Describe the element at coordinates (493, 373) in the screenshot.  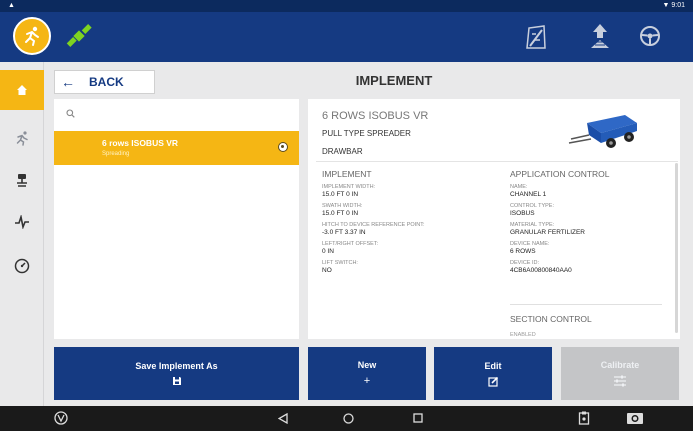
I see `edit-button: Edit` at that location.